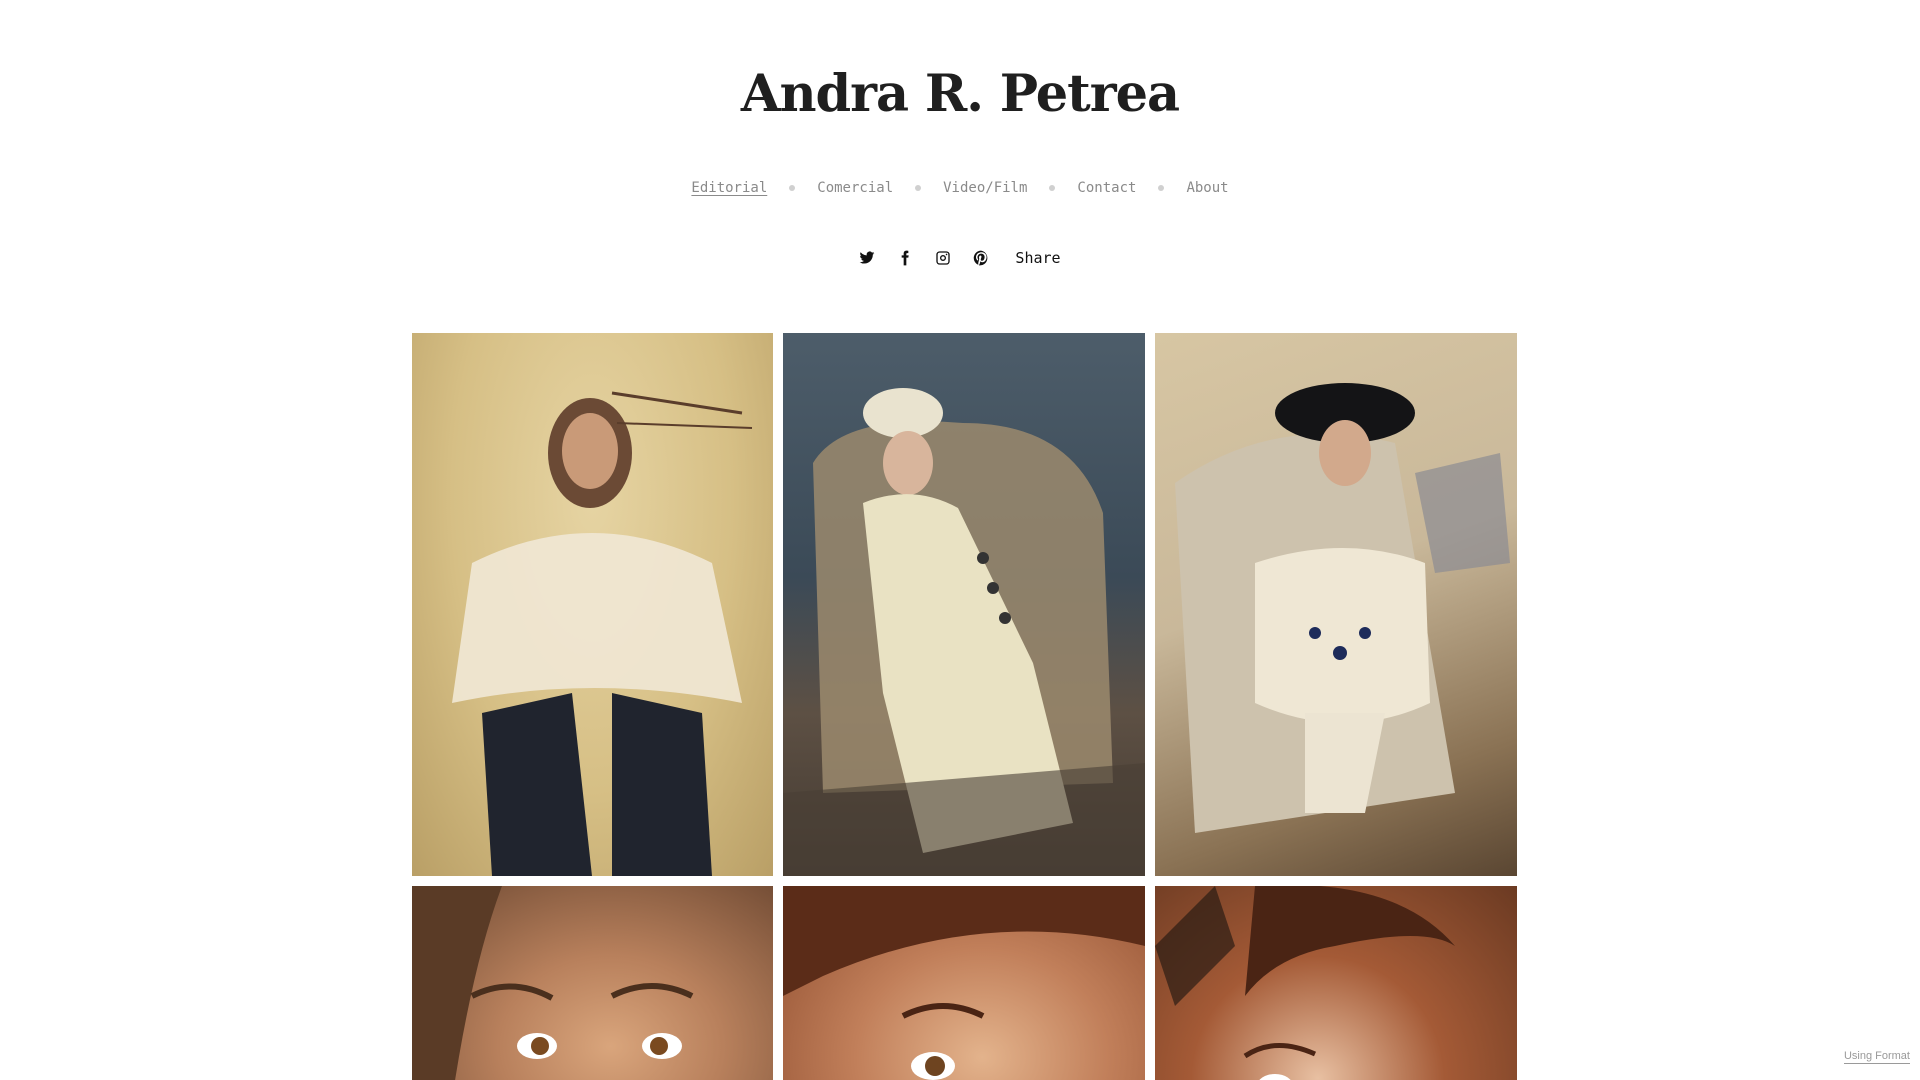 The image size is (1920, 1080). What do you see at coordinates (729, 188) in the screenshot?
I see `nav-item-editorial: Editorial` at bounding box center [729, 188].